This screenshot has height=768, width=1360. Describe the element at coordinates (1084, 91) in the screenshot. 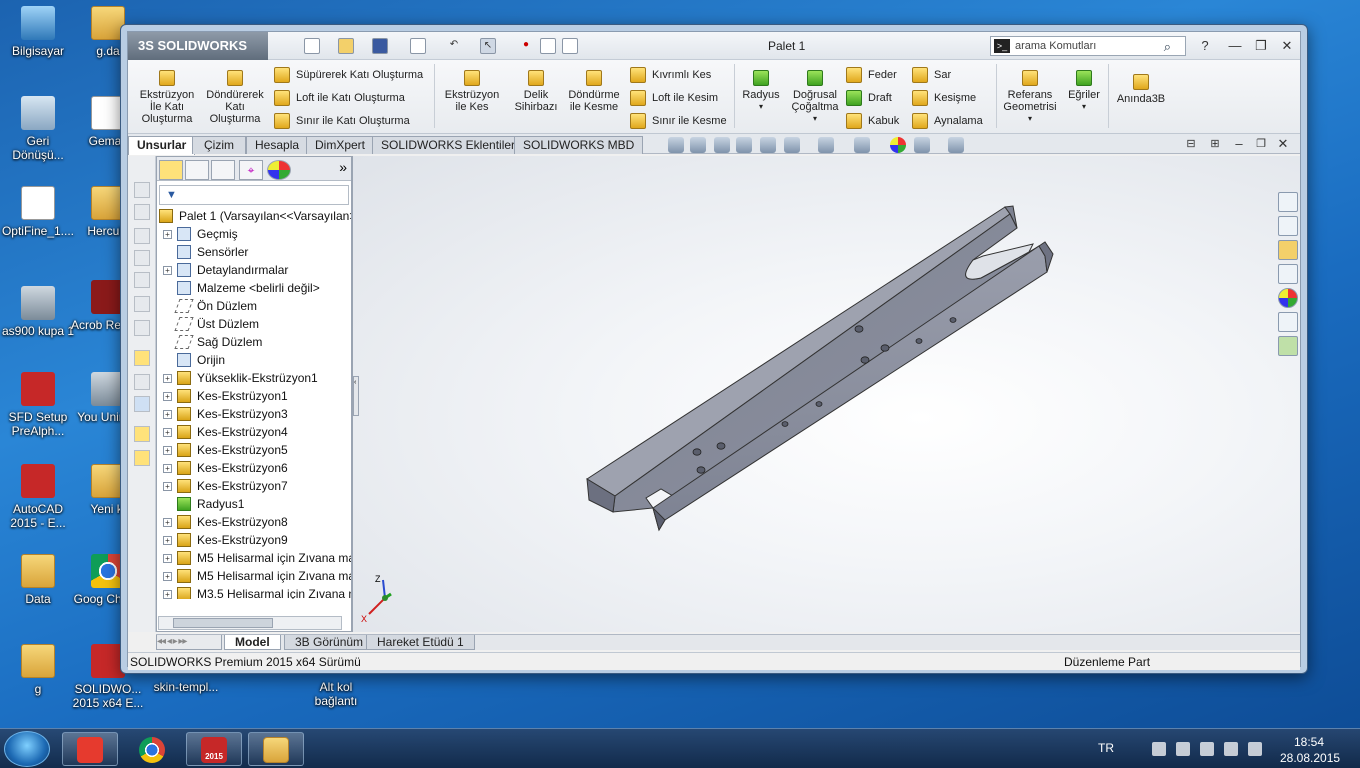

I see `curves-button: Eğriler ▾` at that location.